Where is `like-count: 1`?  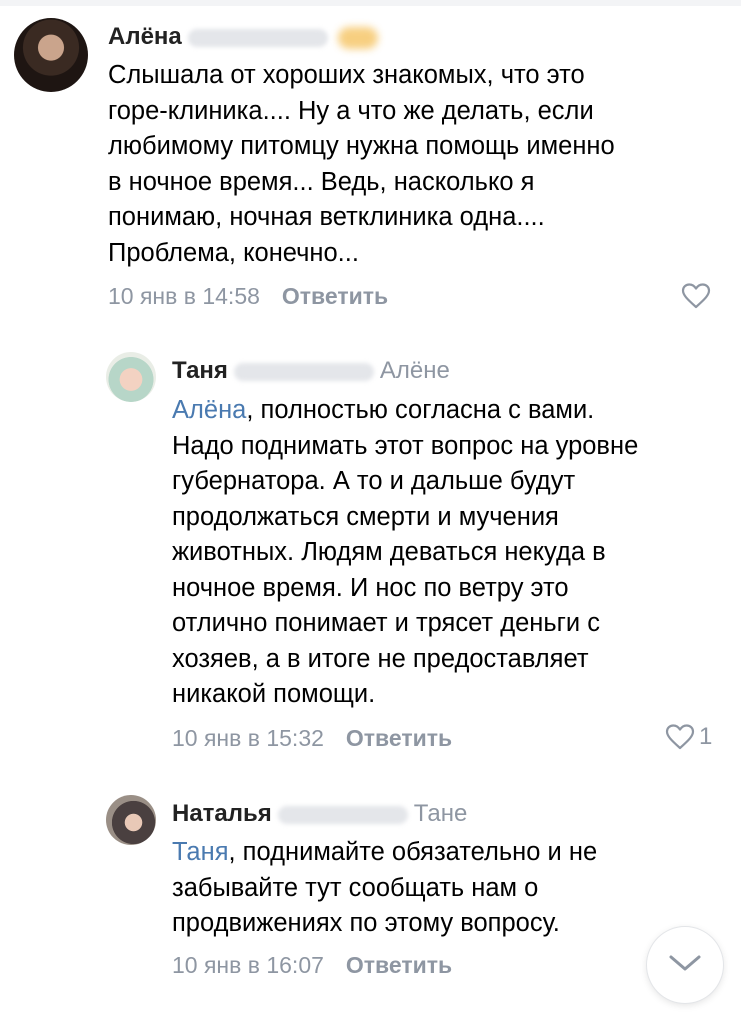 like-count: 1 is located at coordinates (706, 736).